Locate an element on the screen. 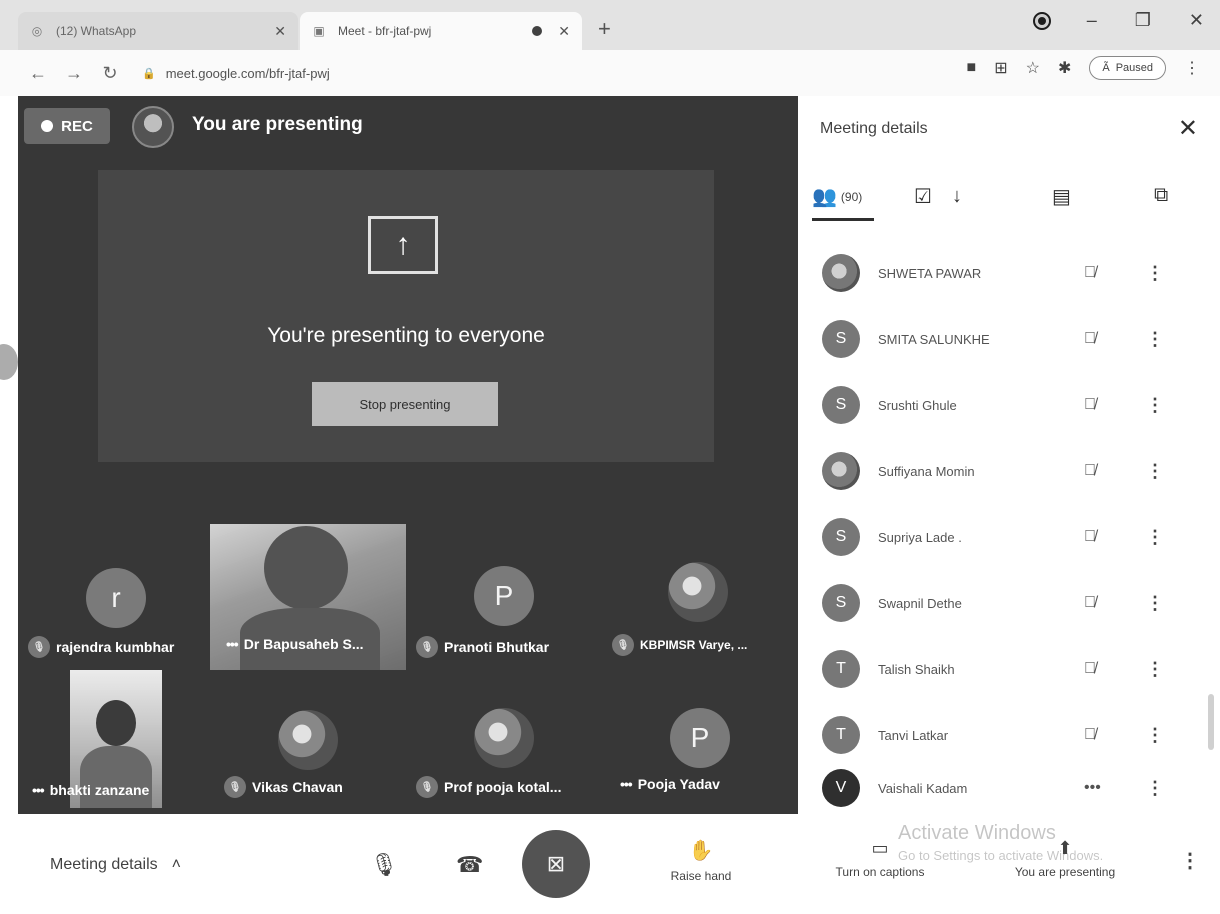 The width and height of the screenshot is (1220, 914). participant-tile: 🎙 Vikas Chavan is located at coordinates (311, 742).